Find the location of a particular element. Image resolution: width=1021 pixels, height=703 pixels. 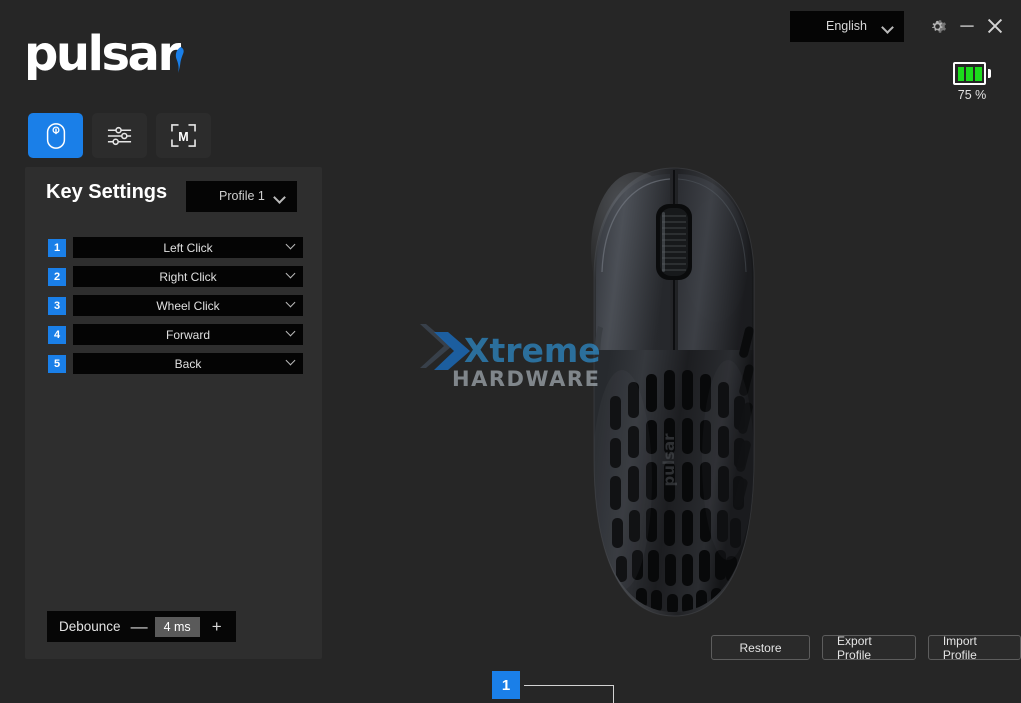

minimize-button is located at coordinates (967, 26).